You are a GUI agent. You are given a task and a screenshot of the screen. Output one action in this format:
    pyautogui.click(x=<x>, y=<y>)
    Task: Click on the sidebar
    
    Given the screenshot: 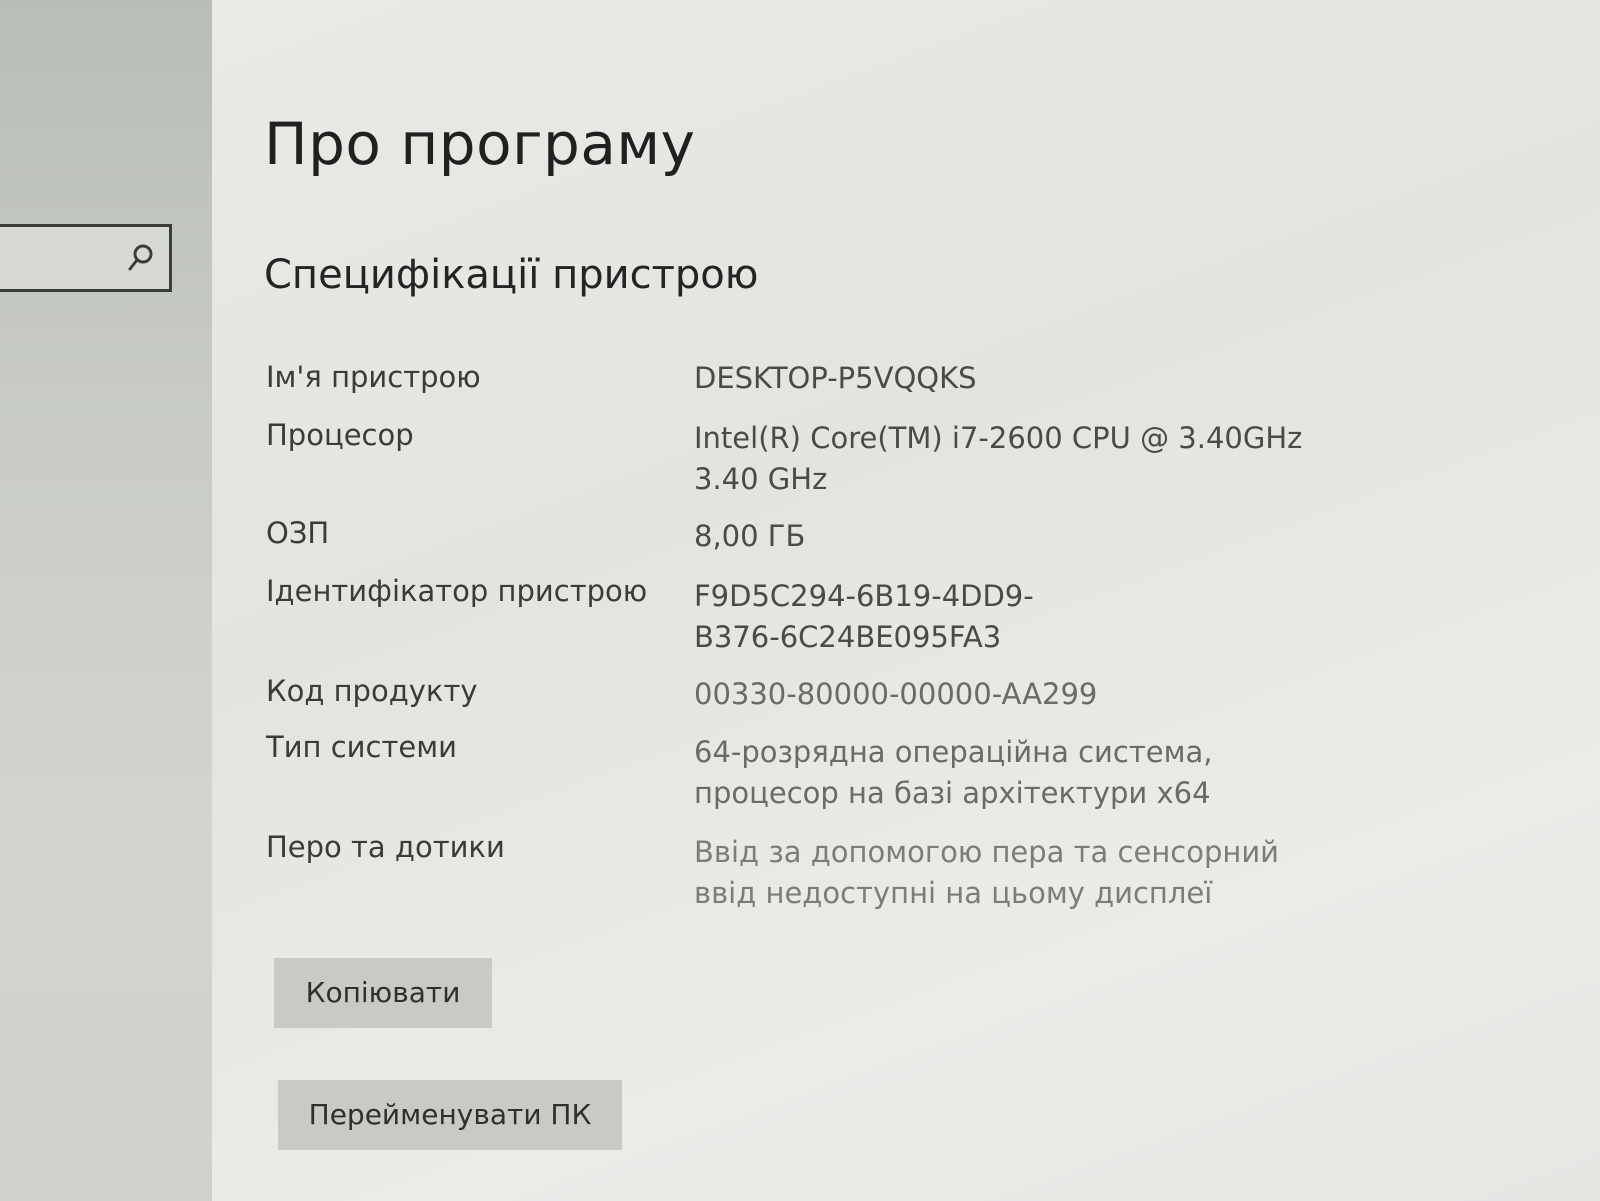 What is the action you would take?
    pyautogui.click(x=106, y=600)
    